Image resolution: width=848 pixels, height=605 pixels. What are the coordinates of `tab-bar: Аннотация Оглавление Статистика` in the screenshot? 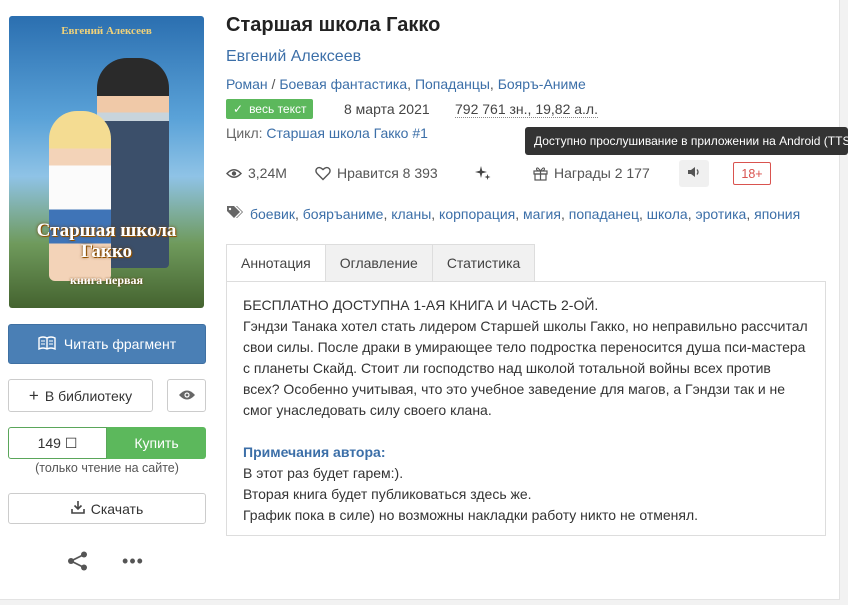 It's located at (381, 263).